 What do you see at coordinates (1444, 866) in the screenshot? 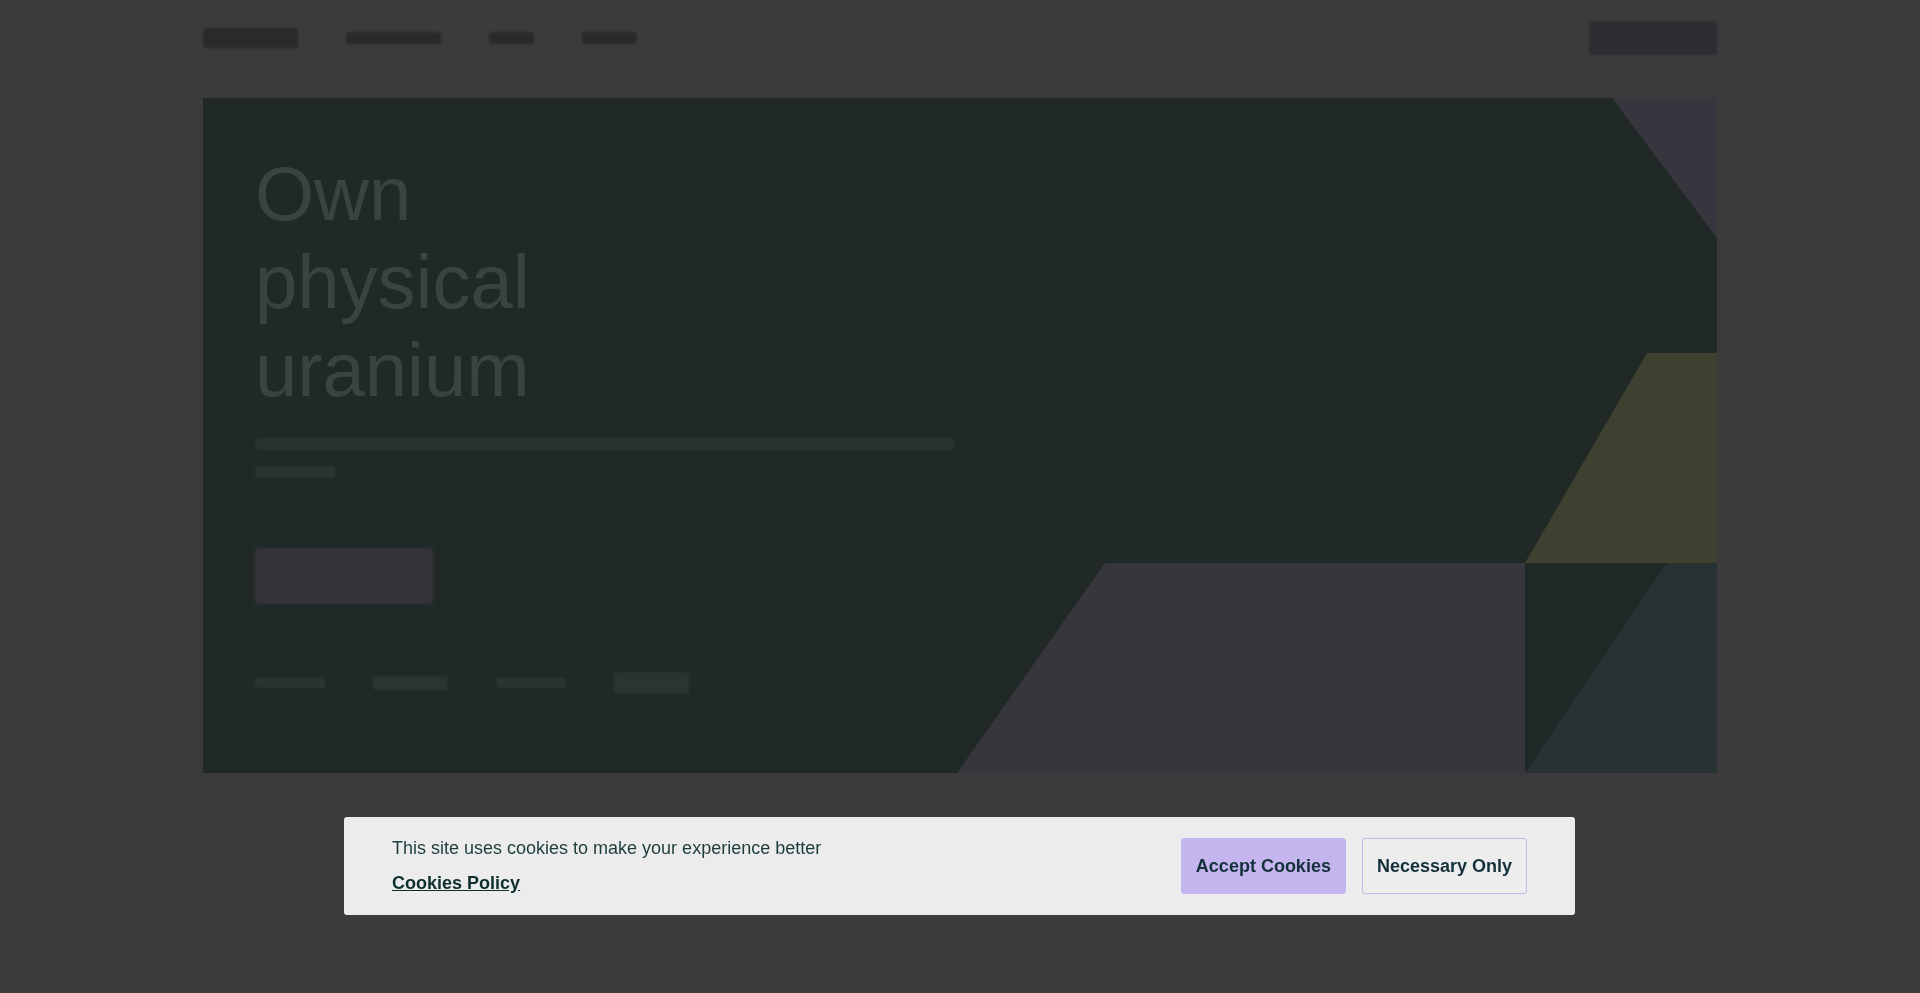
I see `necessary-button: Necessary Only` at bounding box center [1444, 866].